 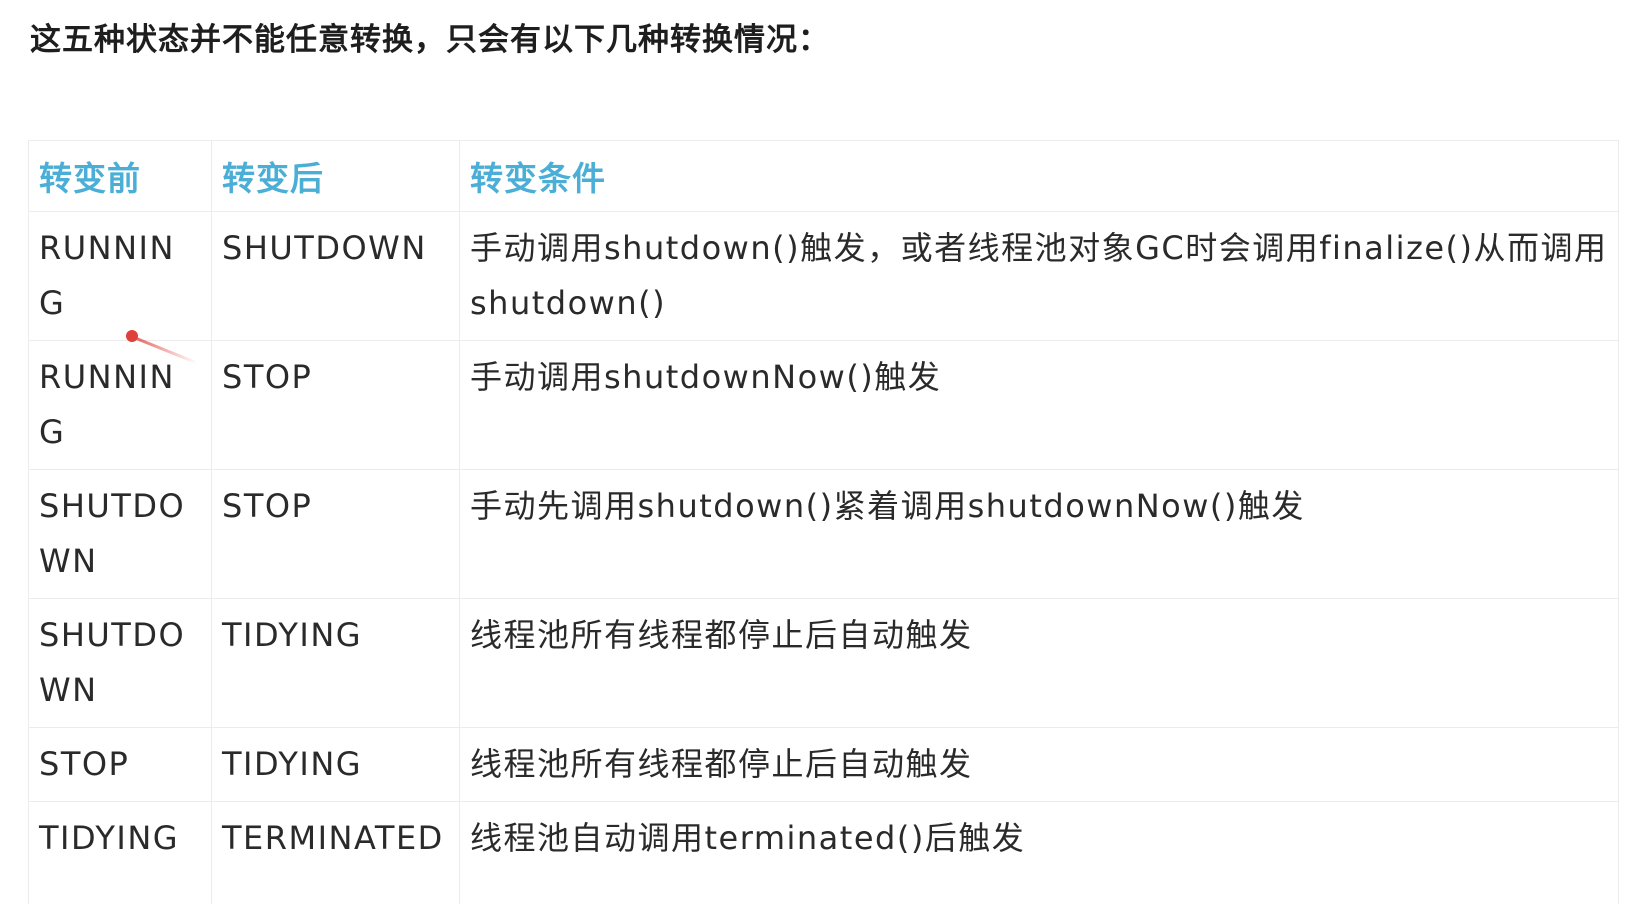 What do you see at coordinates (335, 852) in the screenshot?
I see `cell-after: TERMINATED` at bounding box center [335, 852].